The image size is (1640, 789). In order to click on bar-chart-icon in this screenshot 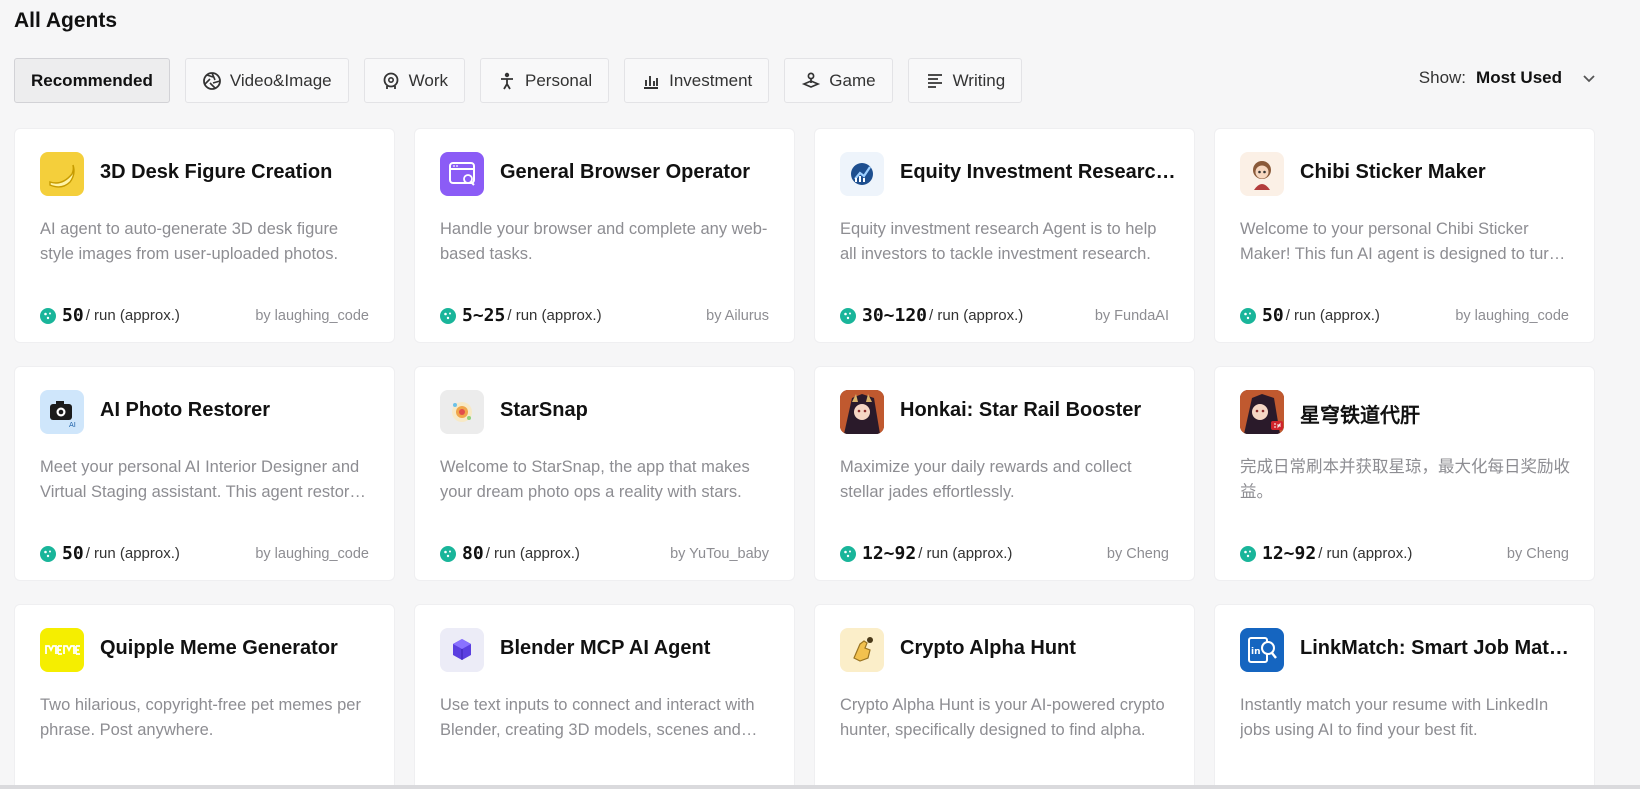, I will do `click(651, 81)`.